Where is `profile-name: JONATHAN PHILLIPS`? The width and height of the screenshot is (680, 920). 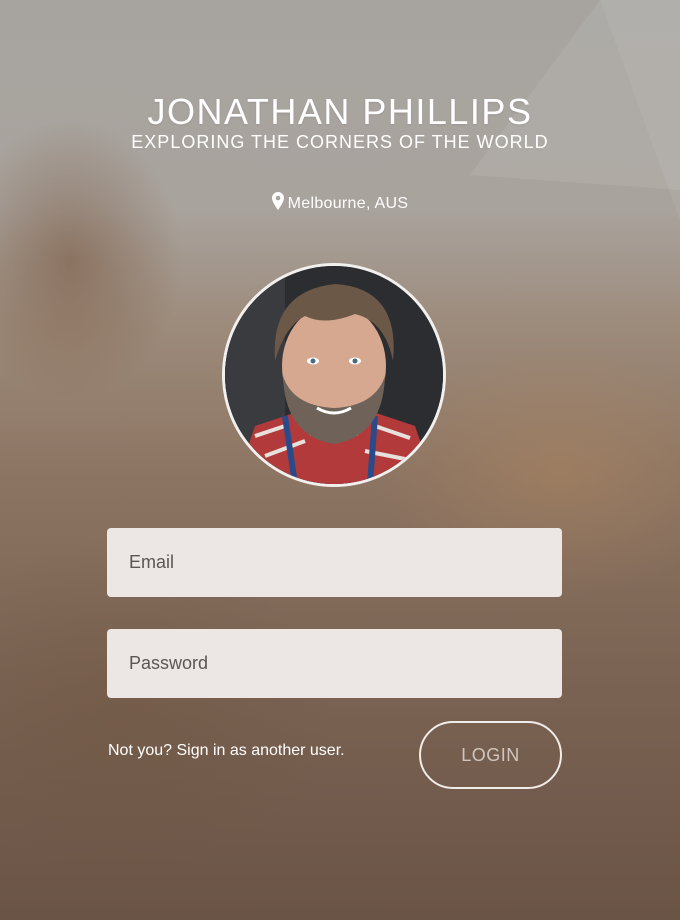
profile-name: JONATHAN PHILLIPS is located at coordinates (340, 111).